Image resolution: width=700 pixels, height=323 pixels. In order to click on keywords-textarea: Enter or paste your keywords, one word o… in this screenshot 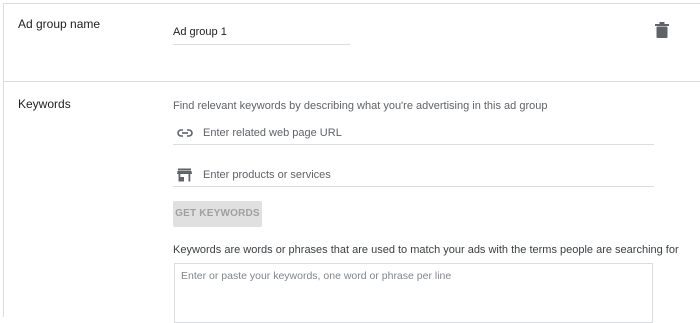, I will do `click(413, 293)`.